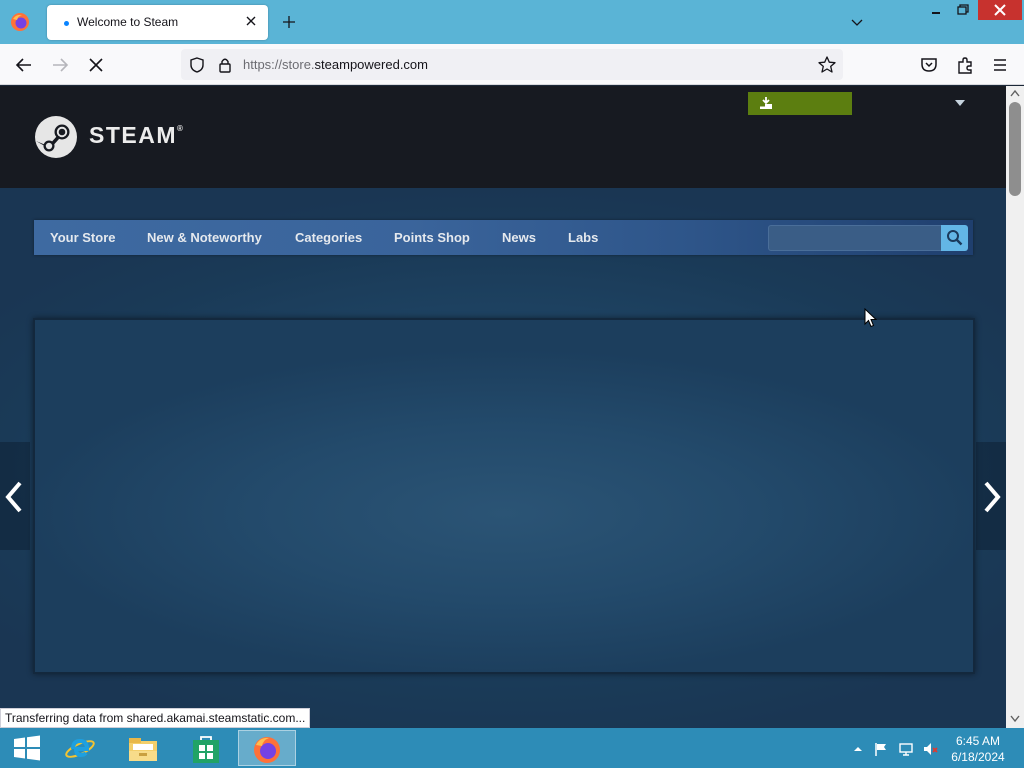 The image size is (1024, 768). I want to click on taskbar-store, so click(206, 748).